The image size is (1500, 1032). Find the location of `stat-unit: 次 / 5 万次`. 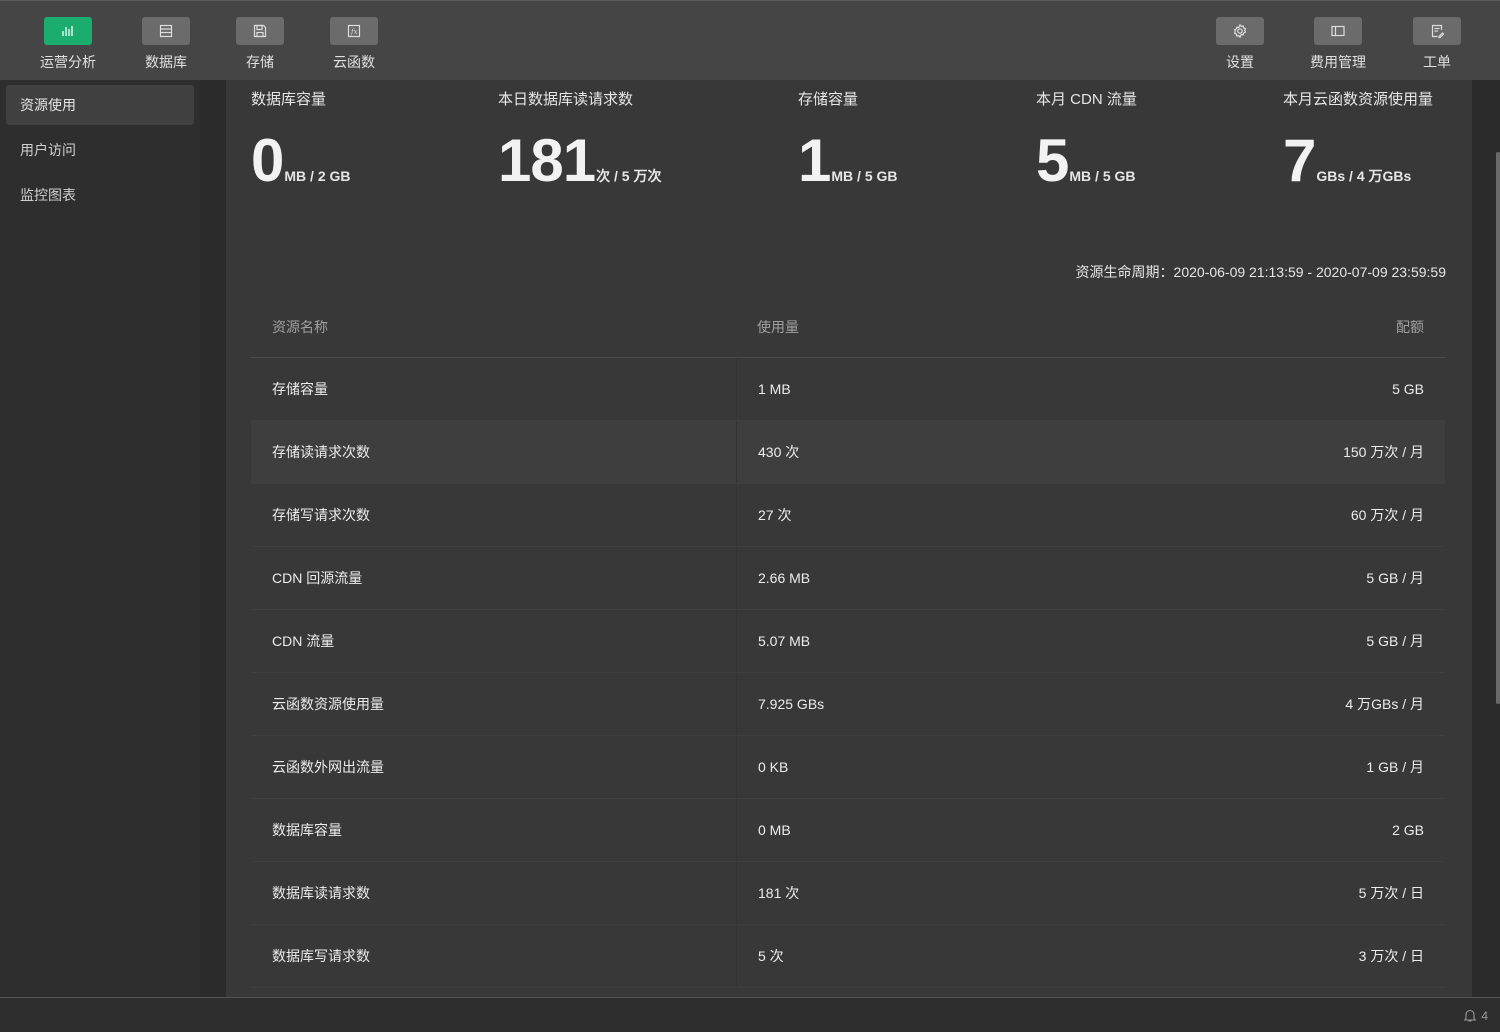

stat-unit: 次 / 5 万次 is located at coordinates (629, 176).